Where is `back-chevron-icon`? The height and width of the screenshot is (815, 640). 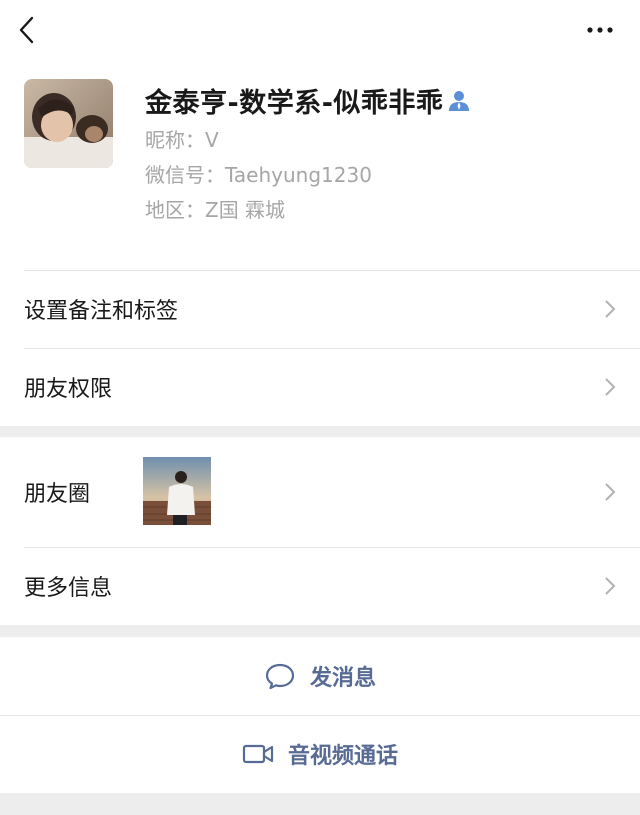 back-chevron-icon is located at coordinates (26, 30).